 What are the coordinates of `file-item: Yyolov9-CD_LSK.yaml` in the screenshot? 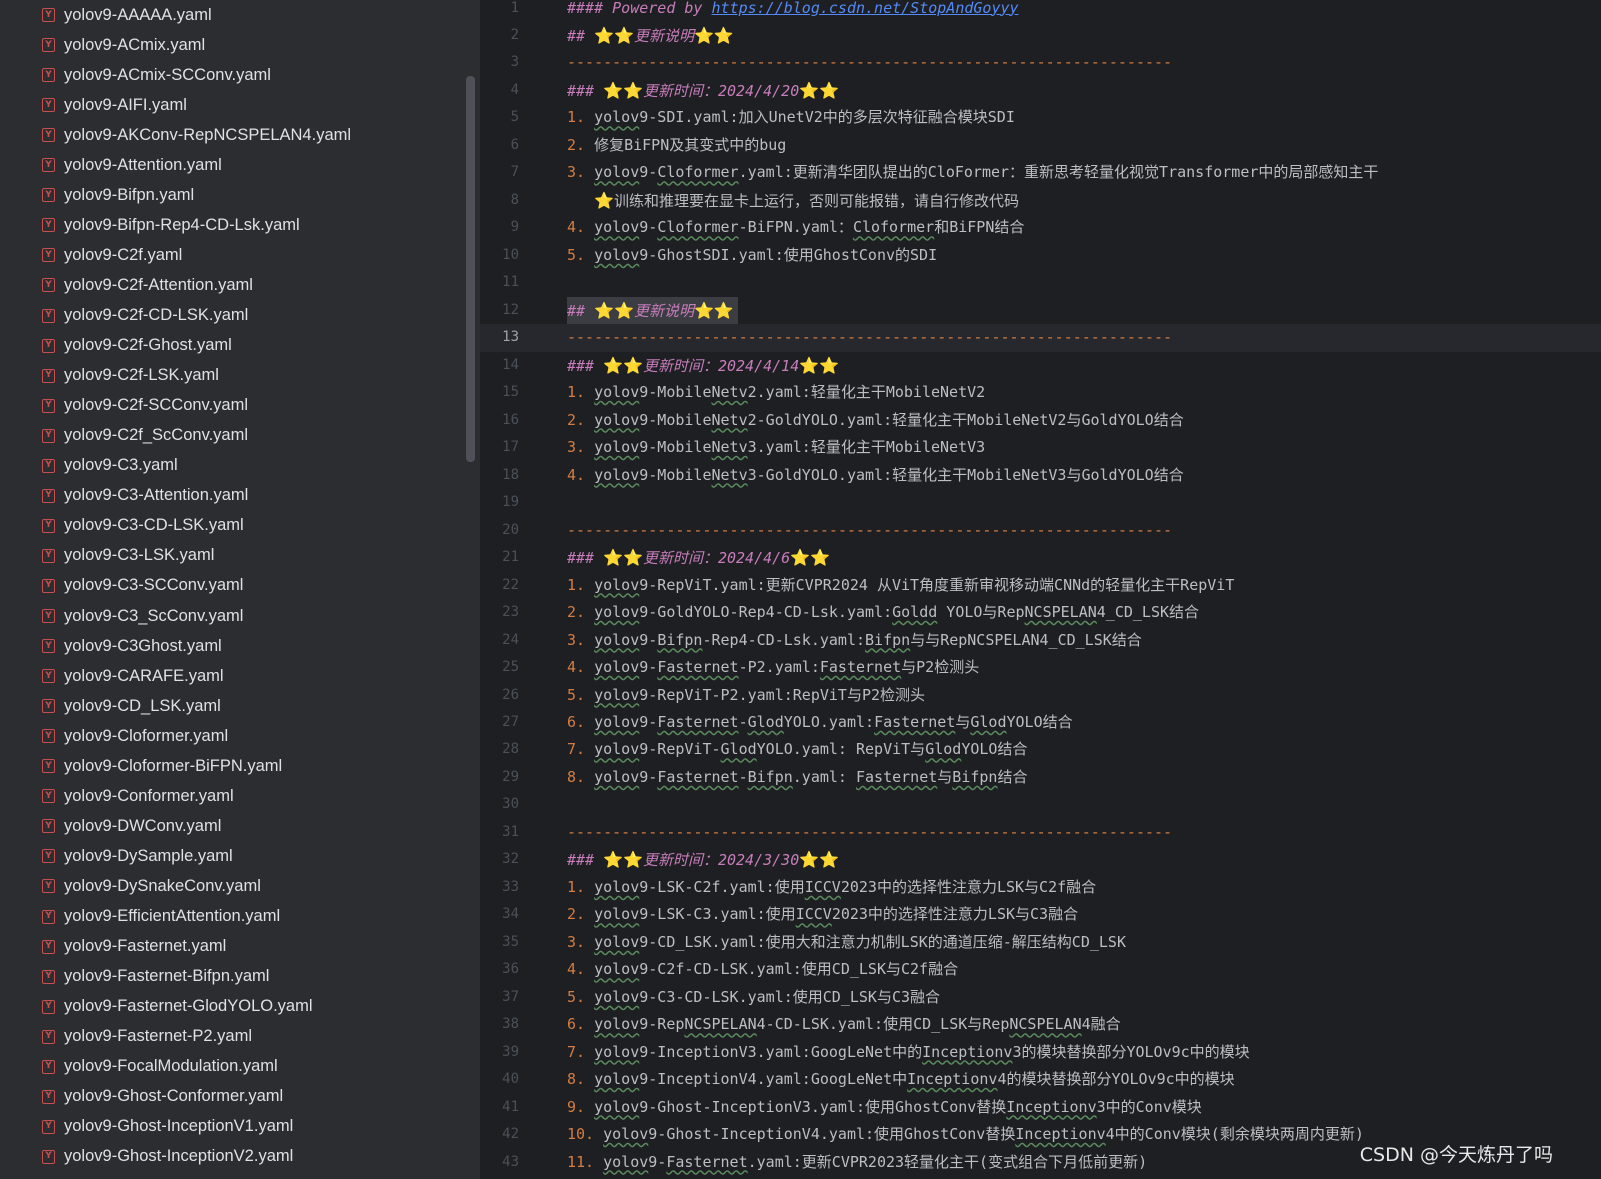 It's located at (235, 706).